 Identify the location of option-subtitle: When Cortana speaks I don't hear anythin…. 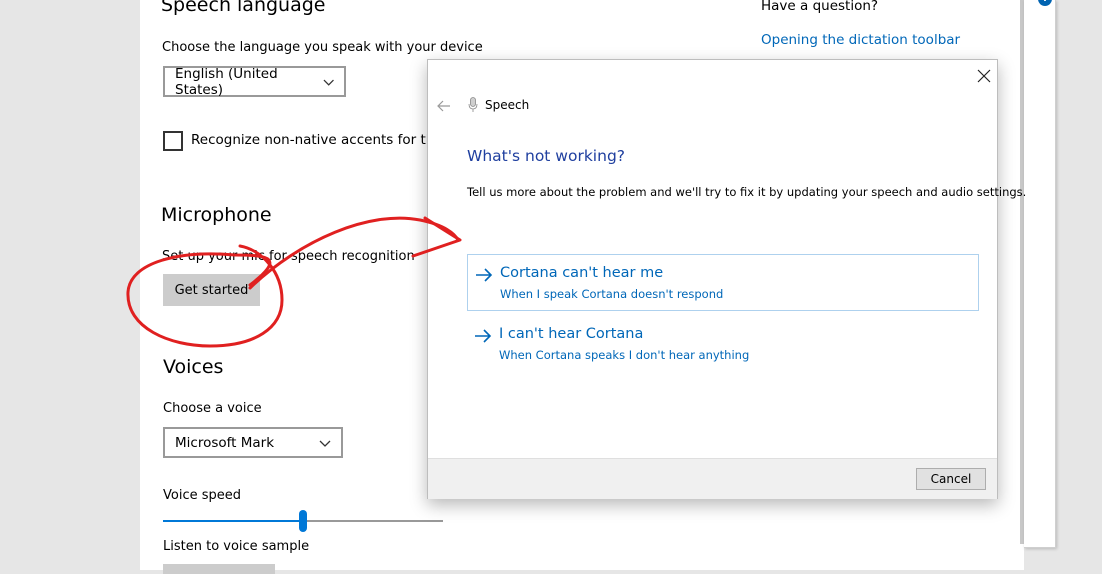
(624, 355).